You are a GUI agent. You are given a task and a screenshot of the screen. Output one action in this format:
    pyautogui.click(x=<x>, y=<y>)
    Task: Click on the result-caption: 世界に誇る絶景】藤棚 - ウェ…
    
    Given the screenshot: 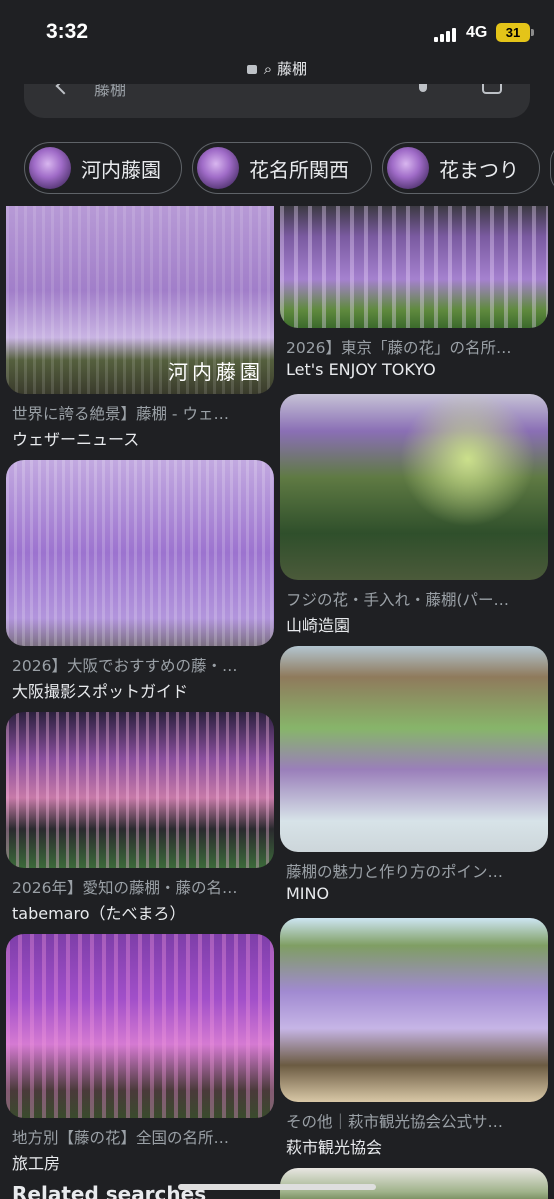 What is the action you would take?
    pyautogui.click(x=143, y=413)
    